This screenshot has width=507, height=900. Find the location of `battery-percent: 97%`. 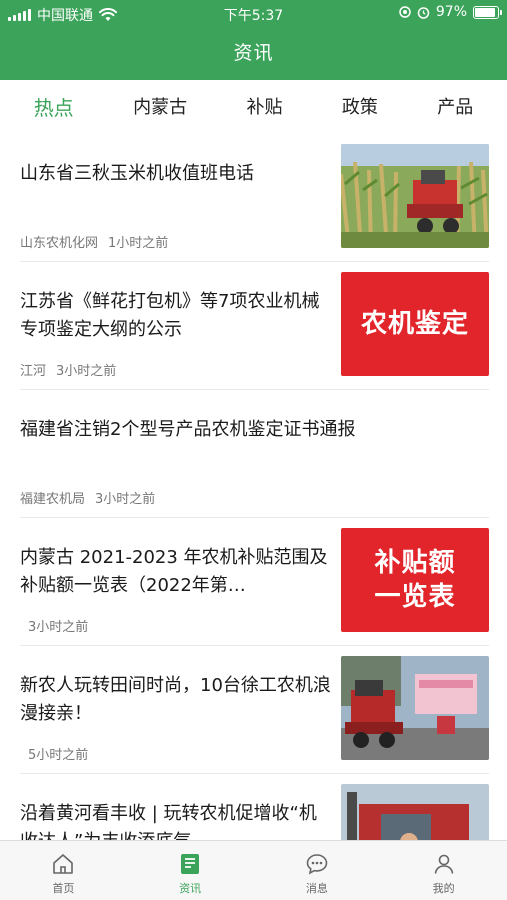

battery-percent: 97% is located at coordinates (451, 12).